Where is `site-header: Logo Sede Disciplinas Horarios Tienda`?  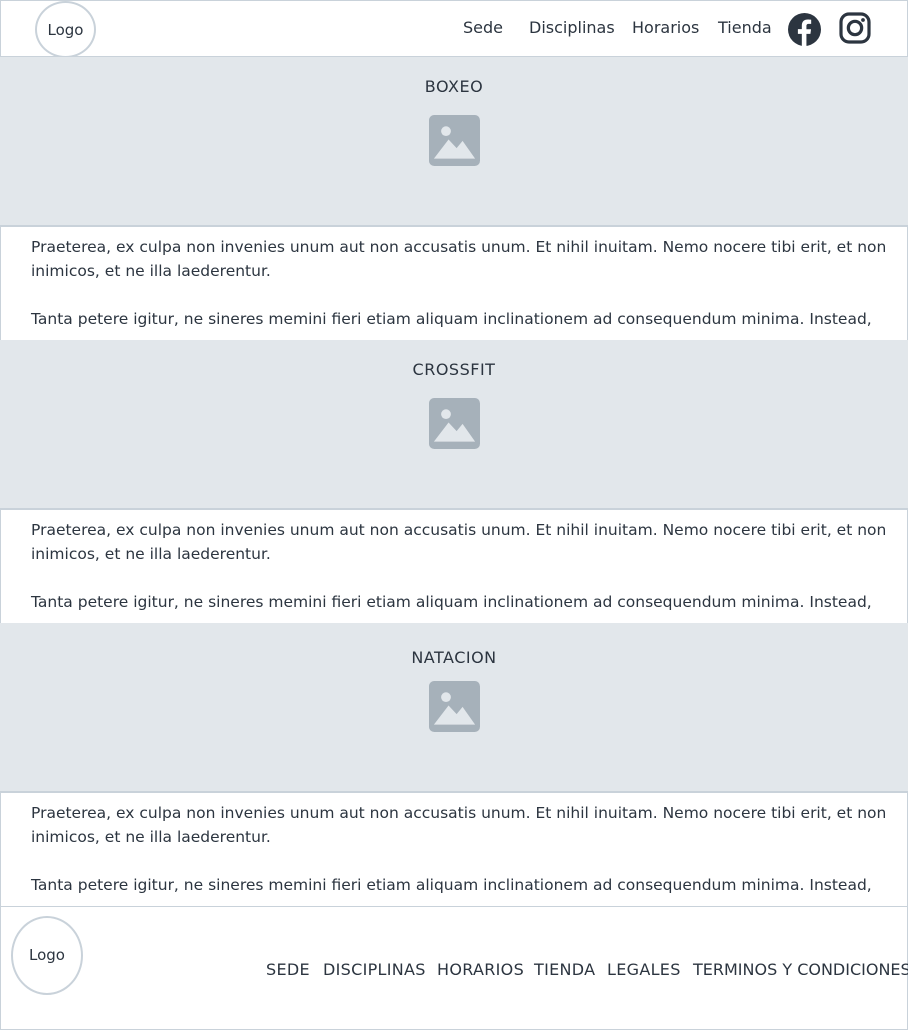 site-header: Logo Sede Disciplinas Horarios Tienda is located at coordinates (454, 29).